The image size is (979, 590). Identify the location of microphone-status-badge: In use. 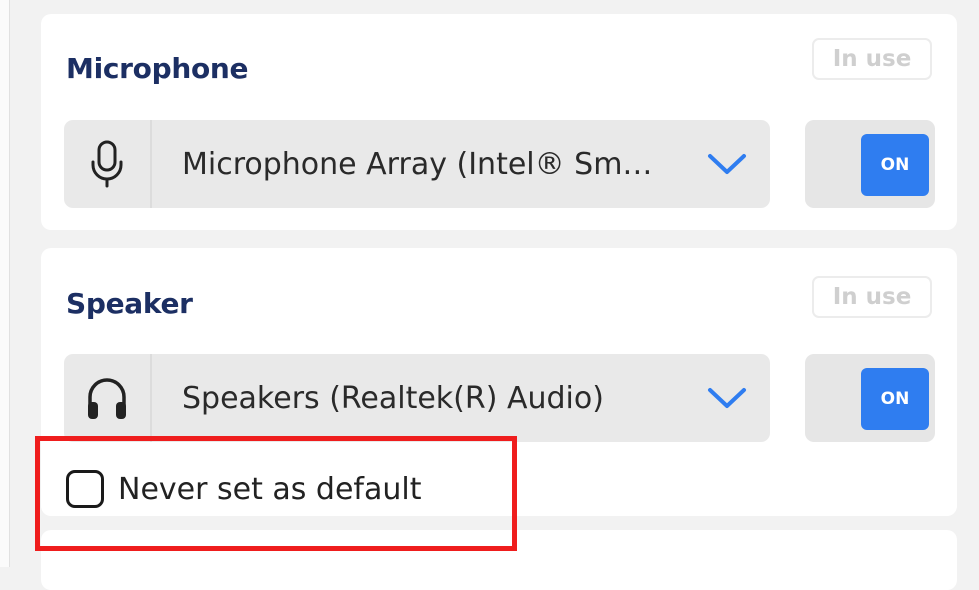
(872, 59).